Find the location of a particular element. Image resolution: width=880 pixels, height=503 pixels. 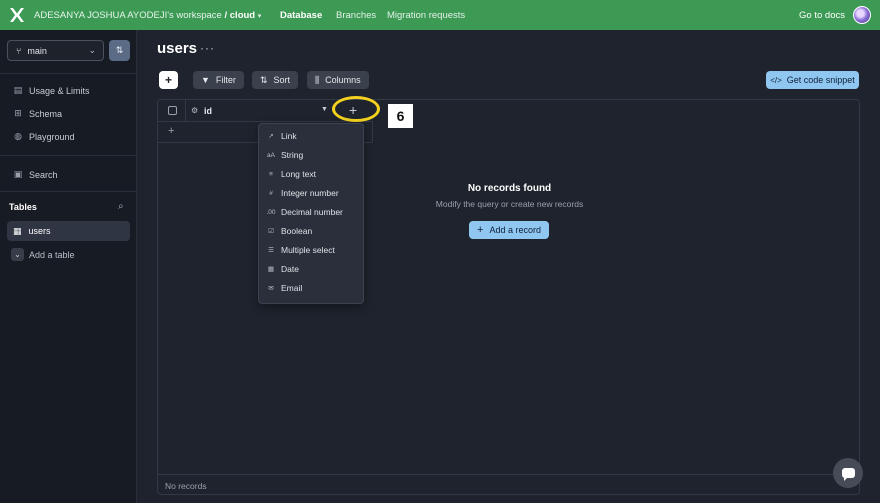

add-button: + is located at coordinates (168, 80).